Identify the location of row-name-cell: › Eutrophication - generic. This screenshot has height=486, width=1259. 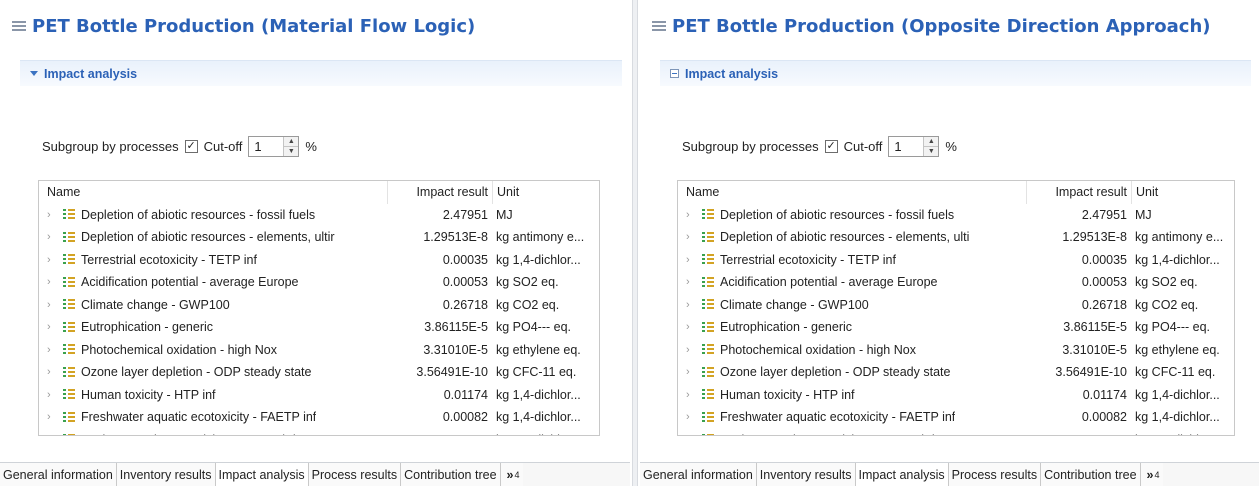
(852, 327).